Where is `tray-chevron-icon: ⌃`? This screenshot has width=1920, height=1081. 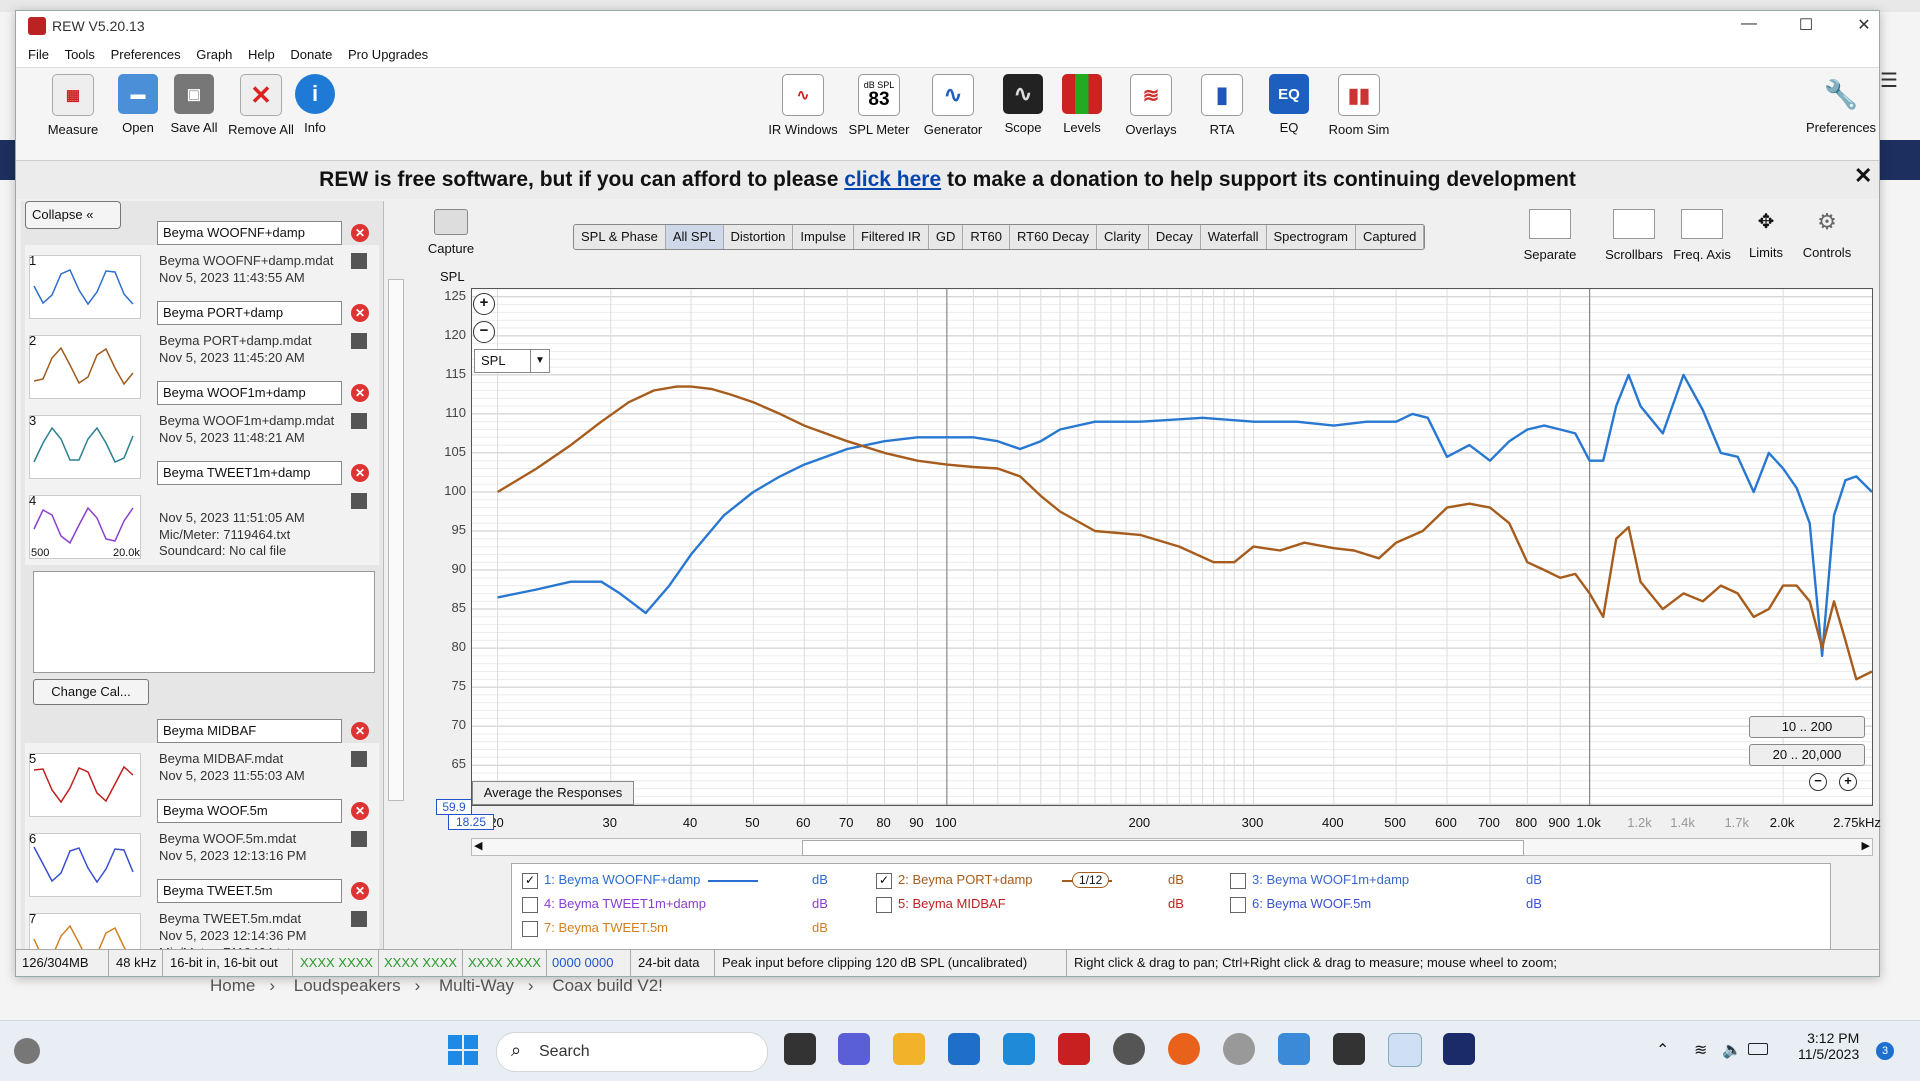
tray-chevron-icon: ⌃ is located at coordinates (1662, 1050).